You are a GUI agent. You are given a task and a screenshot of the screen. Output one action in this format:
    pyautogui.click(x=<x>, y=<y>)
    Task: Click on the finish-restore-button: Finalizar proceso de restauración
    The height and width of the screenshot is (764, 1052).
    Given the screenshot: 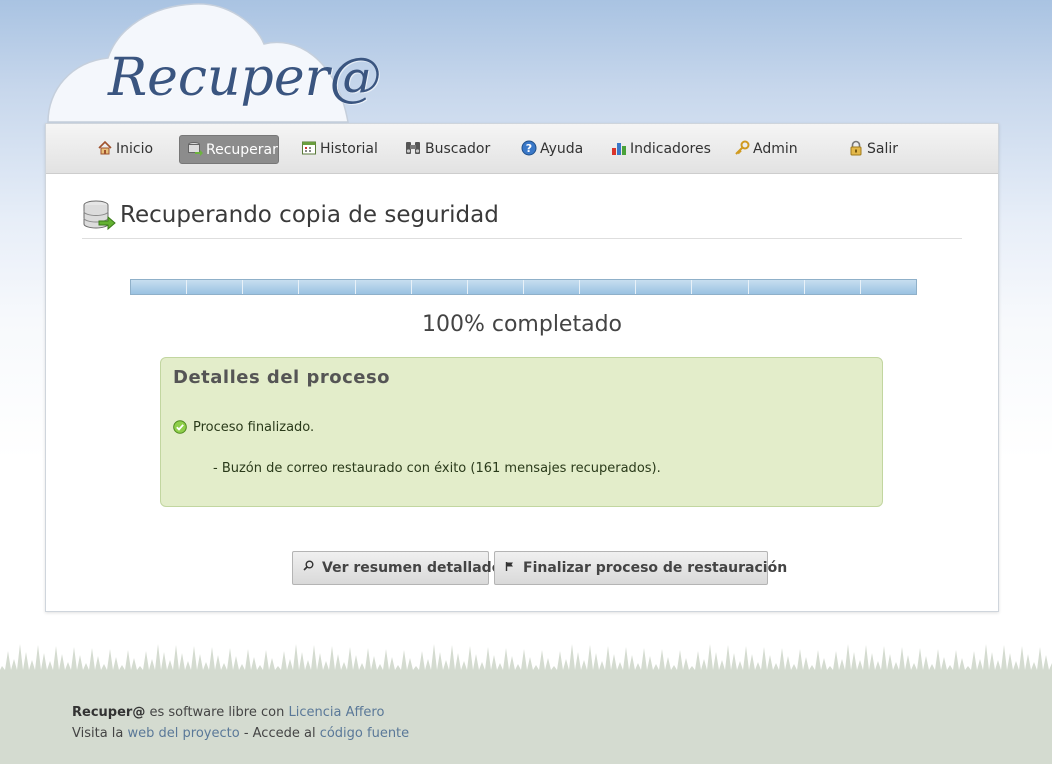 What is the action you would take?
    pyautogui.click(x=640, y=568)
    